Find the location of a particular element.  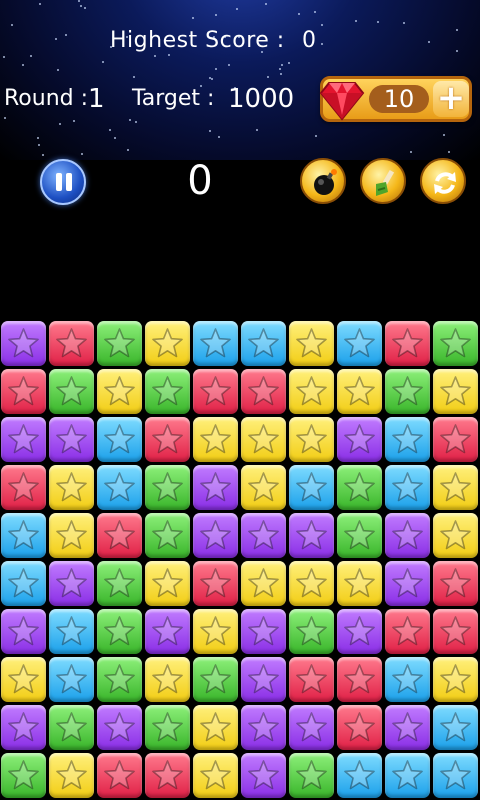

bomb-tool-button is located at coordinates (323, 181).